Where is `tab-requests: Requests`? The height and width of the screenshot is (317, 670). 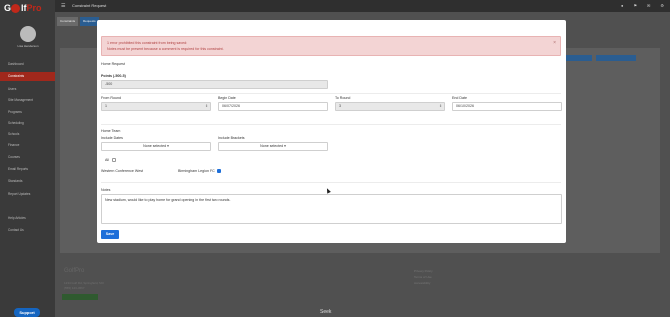 tab-requests: Requests is located at coordinates (89, 21).